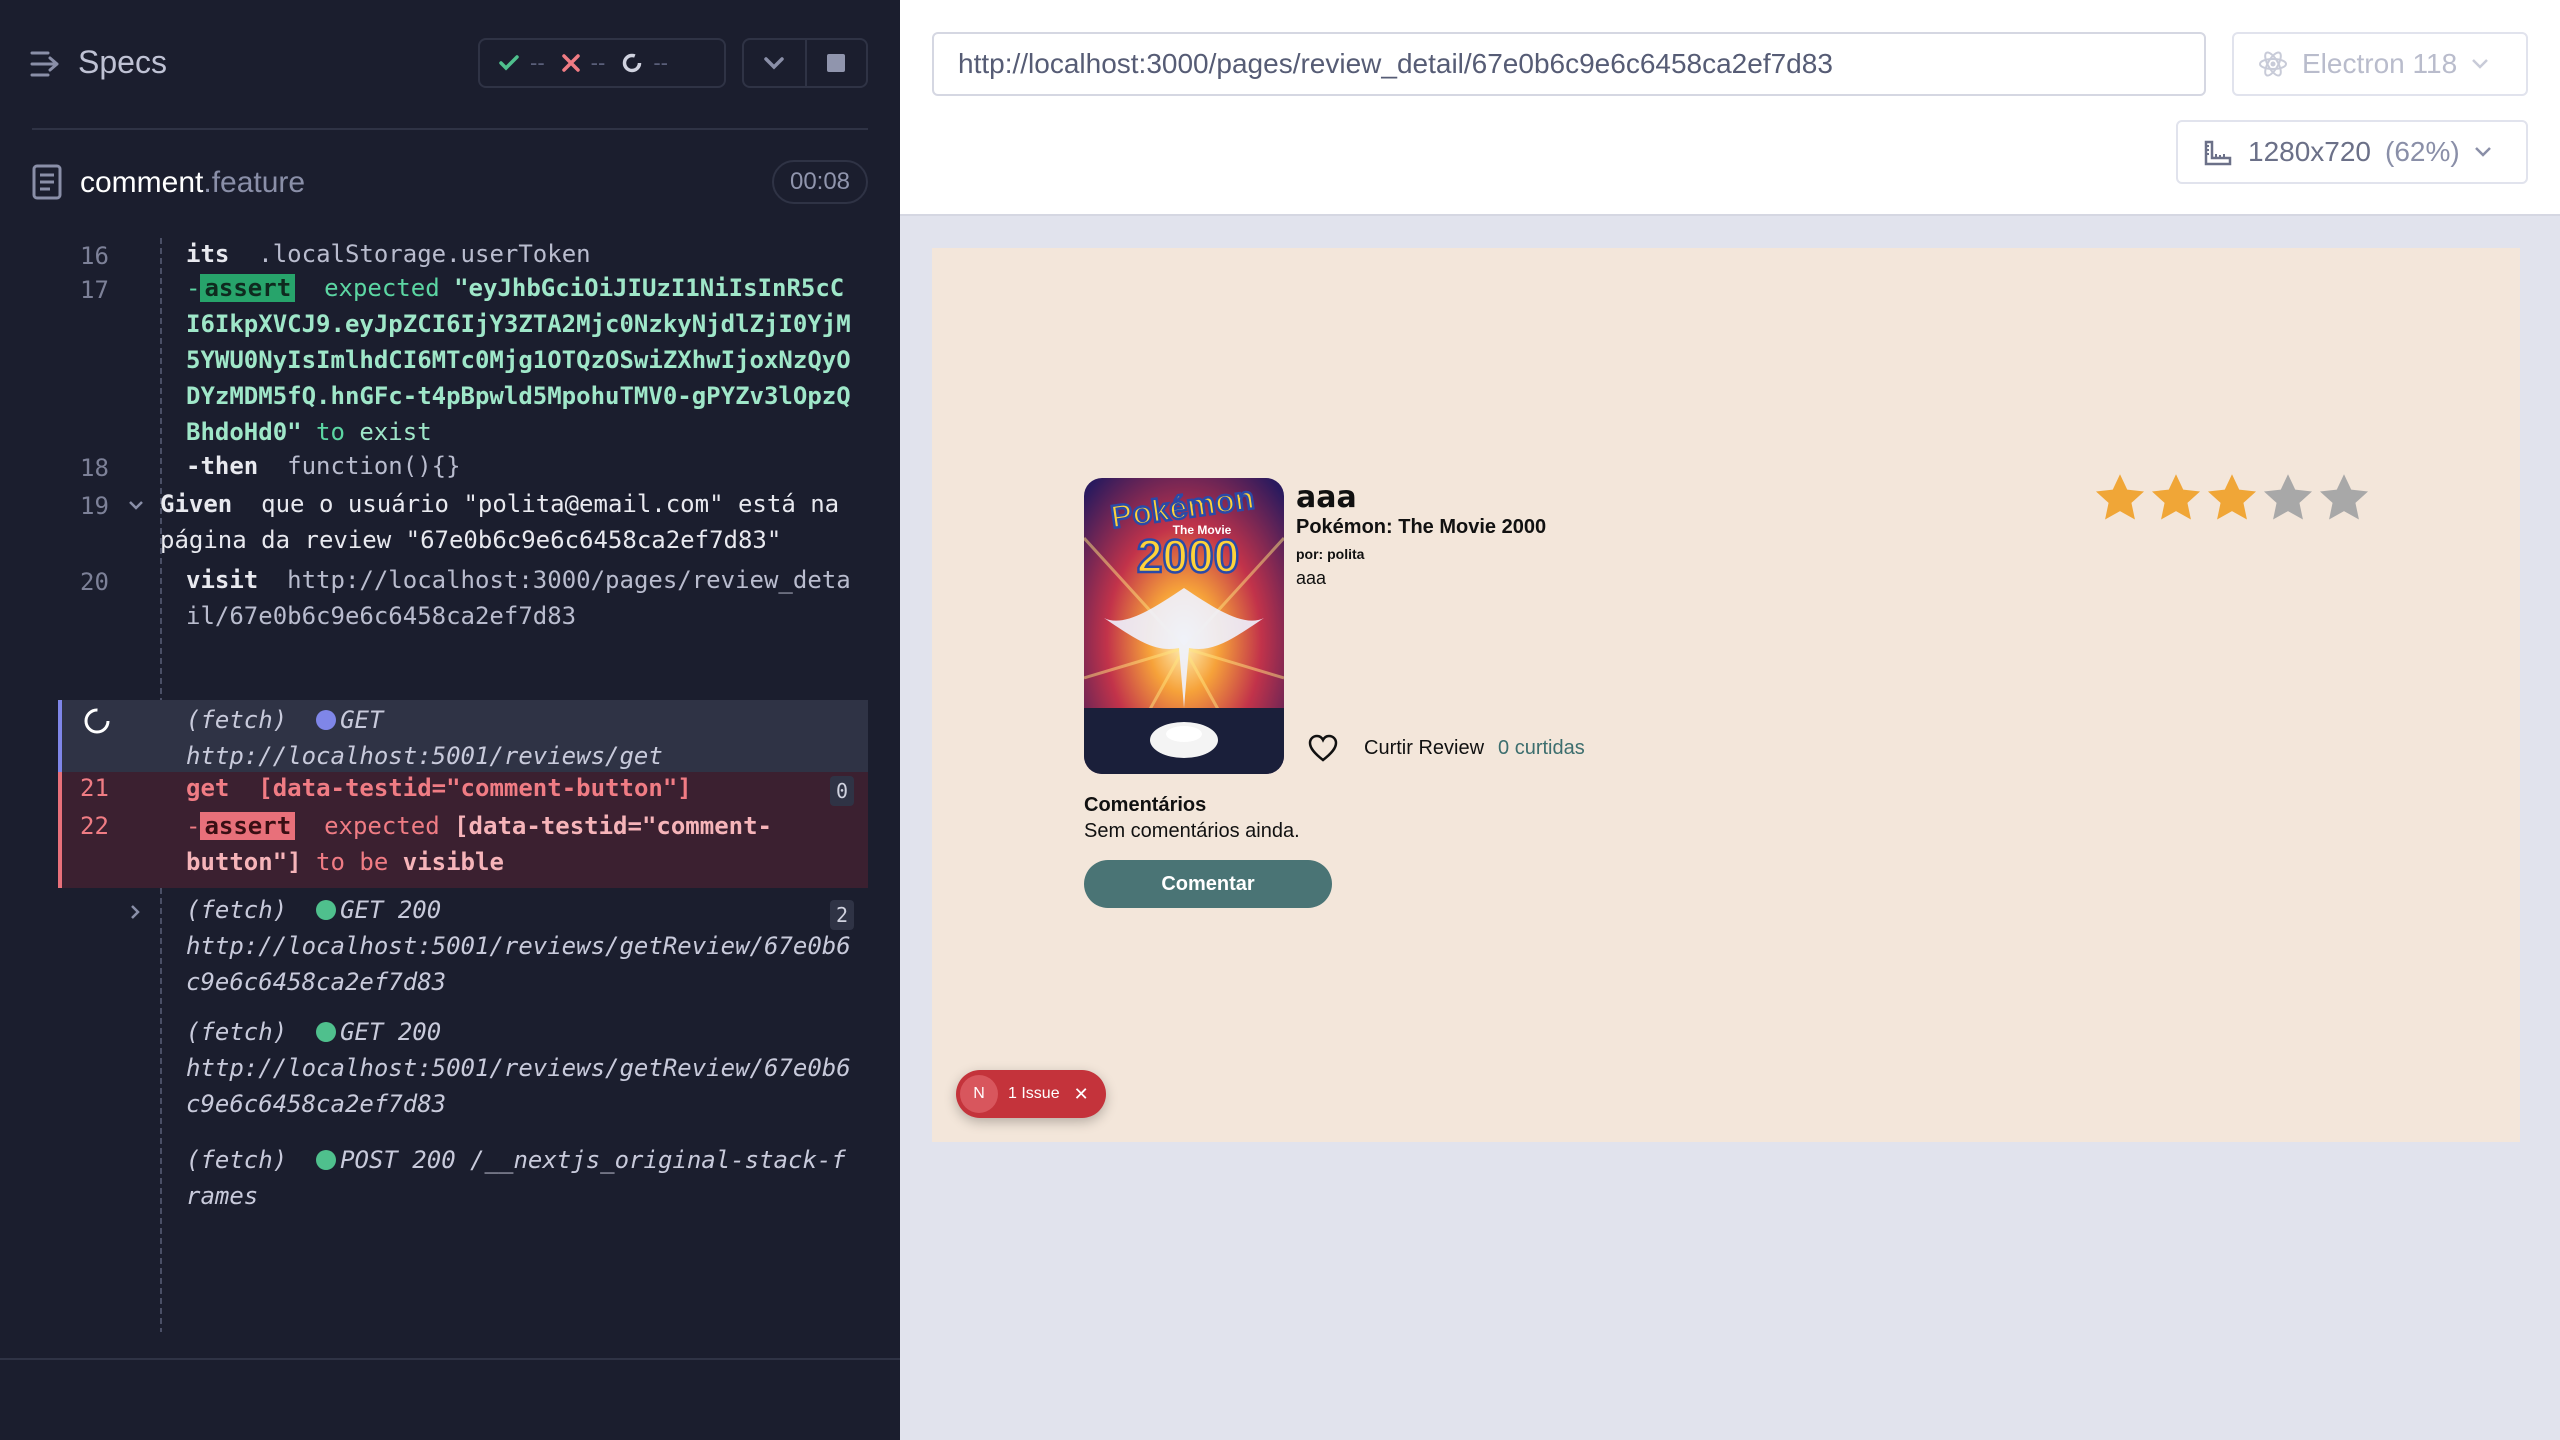  I want to click on run-controls, so click(805, 63).